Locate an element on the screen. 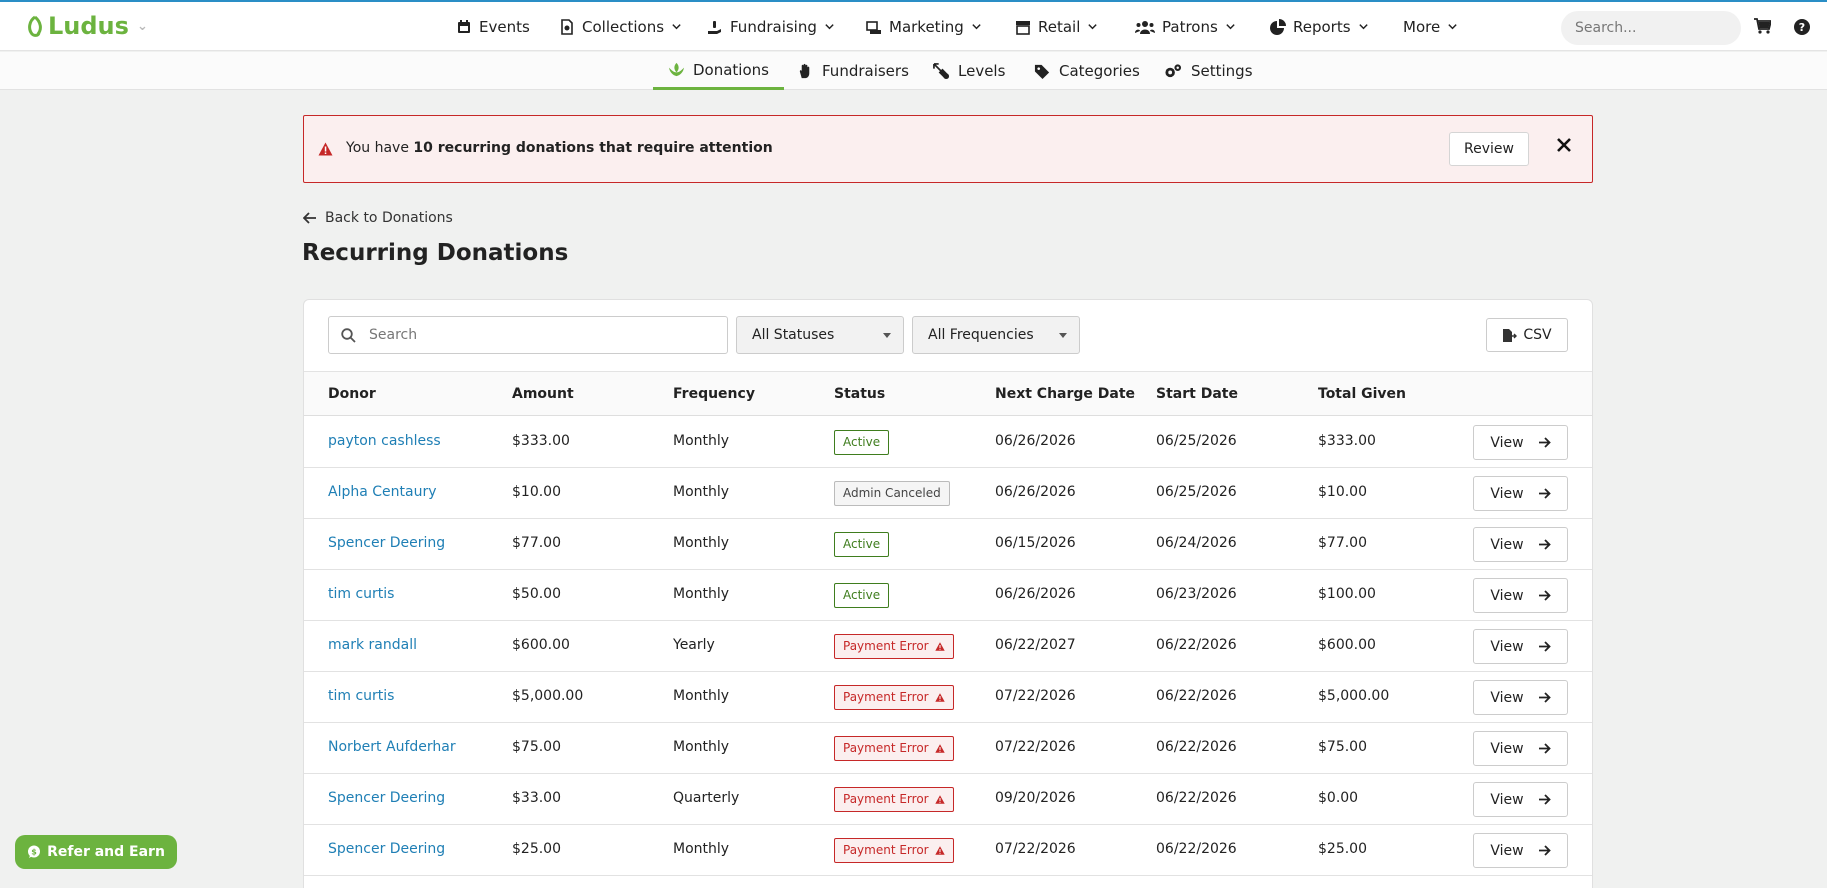 The height and width of the screenshot is (888, 1827). brand-logo: Ludus ⌄ is located at coordinates (87, 26).